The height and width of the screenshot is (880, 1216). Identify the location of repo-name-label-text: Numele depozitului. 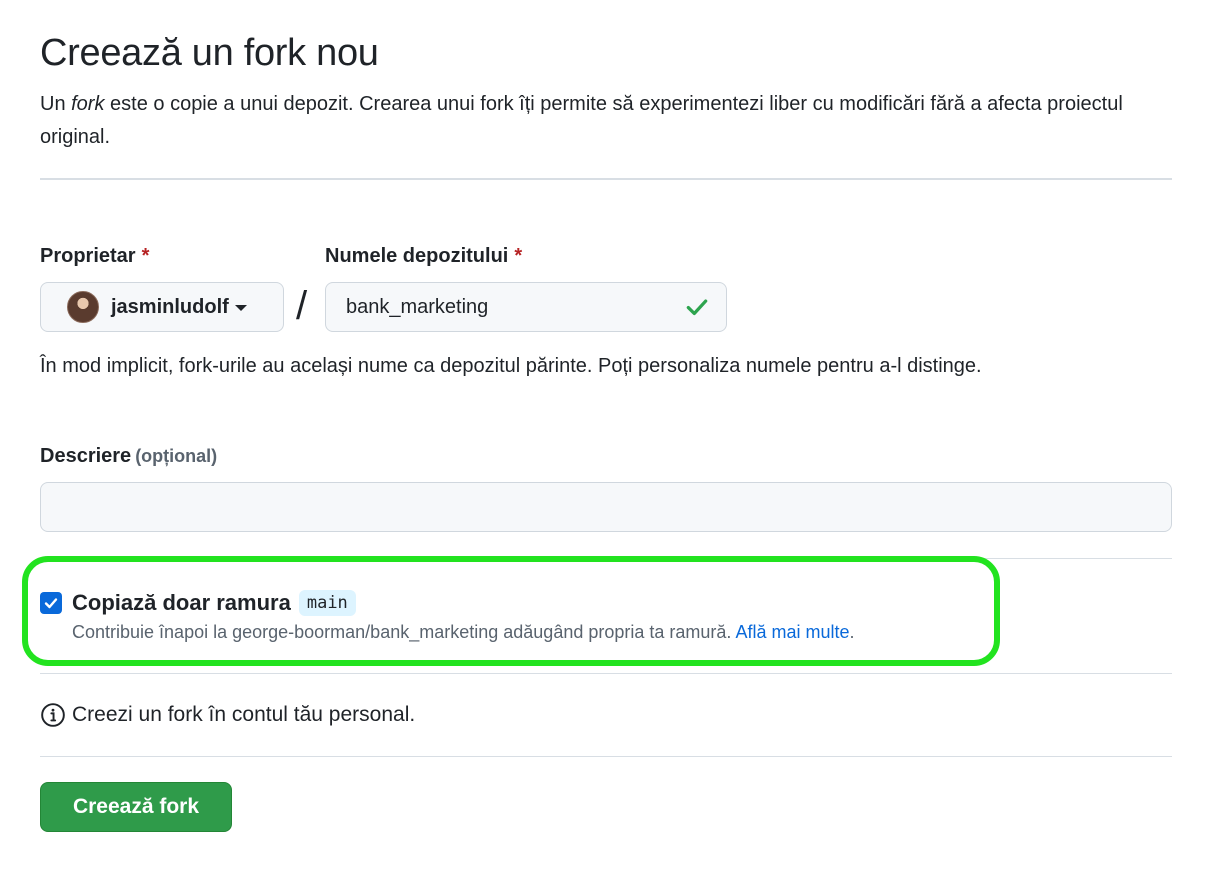
(417, 256).